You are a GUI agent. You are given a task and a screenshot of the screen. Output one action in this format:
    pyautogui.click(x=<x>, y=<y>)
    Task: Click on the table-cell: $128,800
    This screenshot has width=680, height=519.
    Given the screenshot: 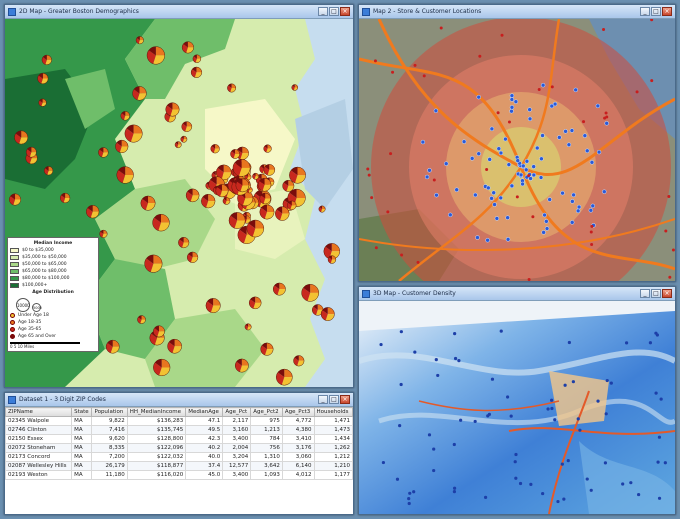 What is the action you would take?
    pyautogui.click(x=156, y=439)
    